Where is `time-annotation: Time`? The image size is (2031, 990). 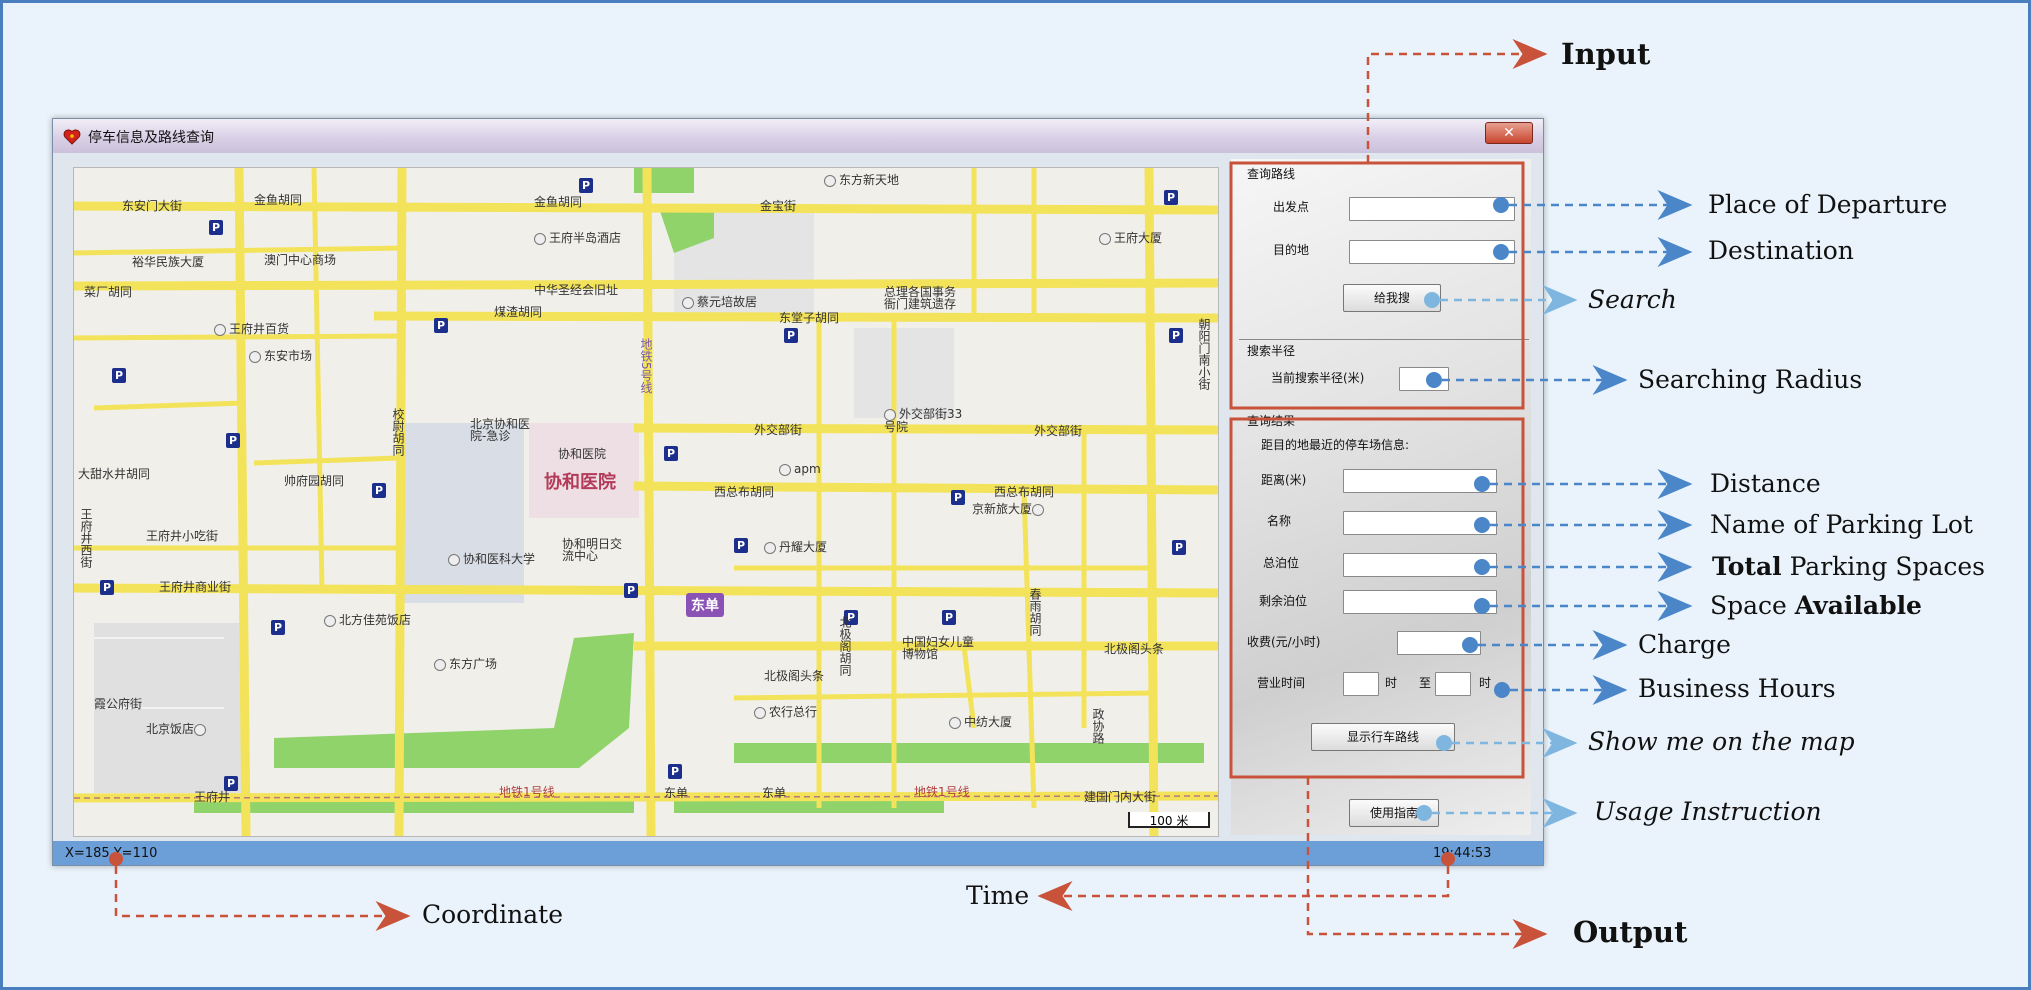 time-annotation: Time is located at coordinates (998, 895).